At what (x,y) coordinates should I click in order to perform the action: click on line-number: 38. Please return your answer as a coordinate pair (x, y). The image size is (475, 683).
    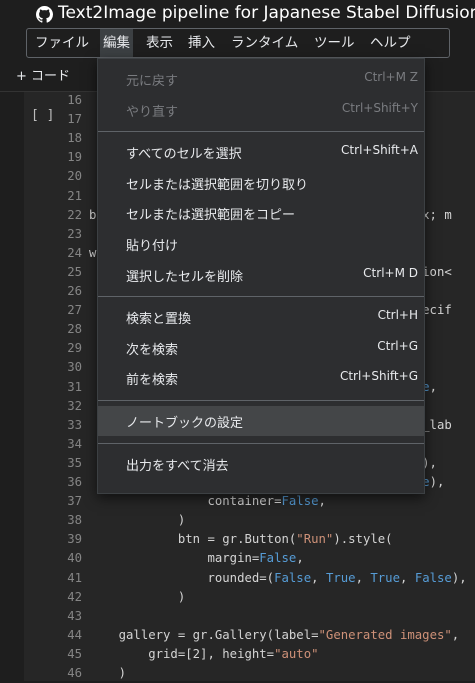
    Looking at the image, I should click on (74, 520).